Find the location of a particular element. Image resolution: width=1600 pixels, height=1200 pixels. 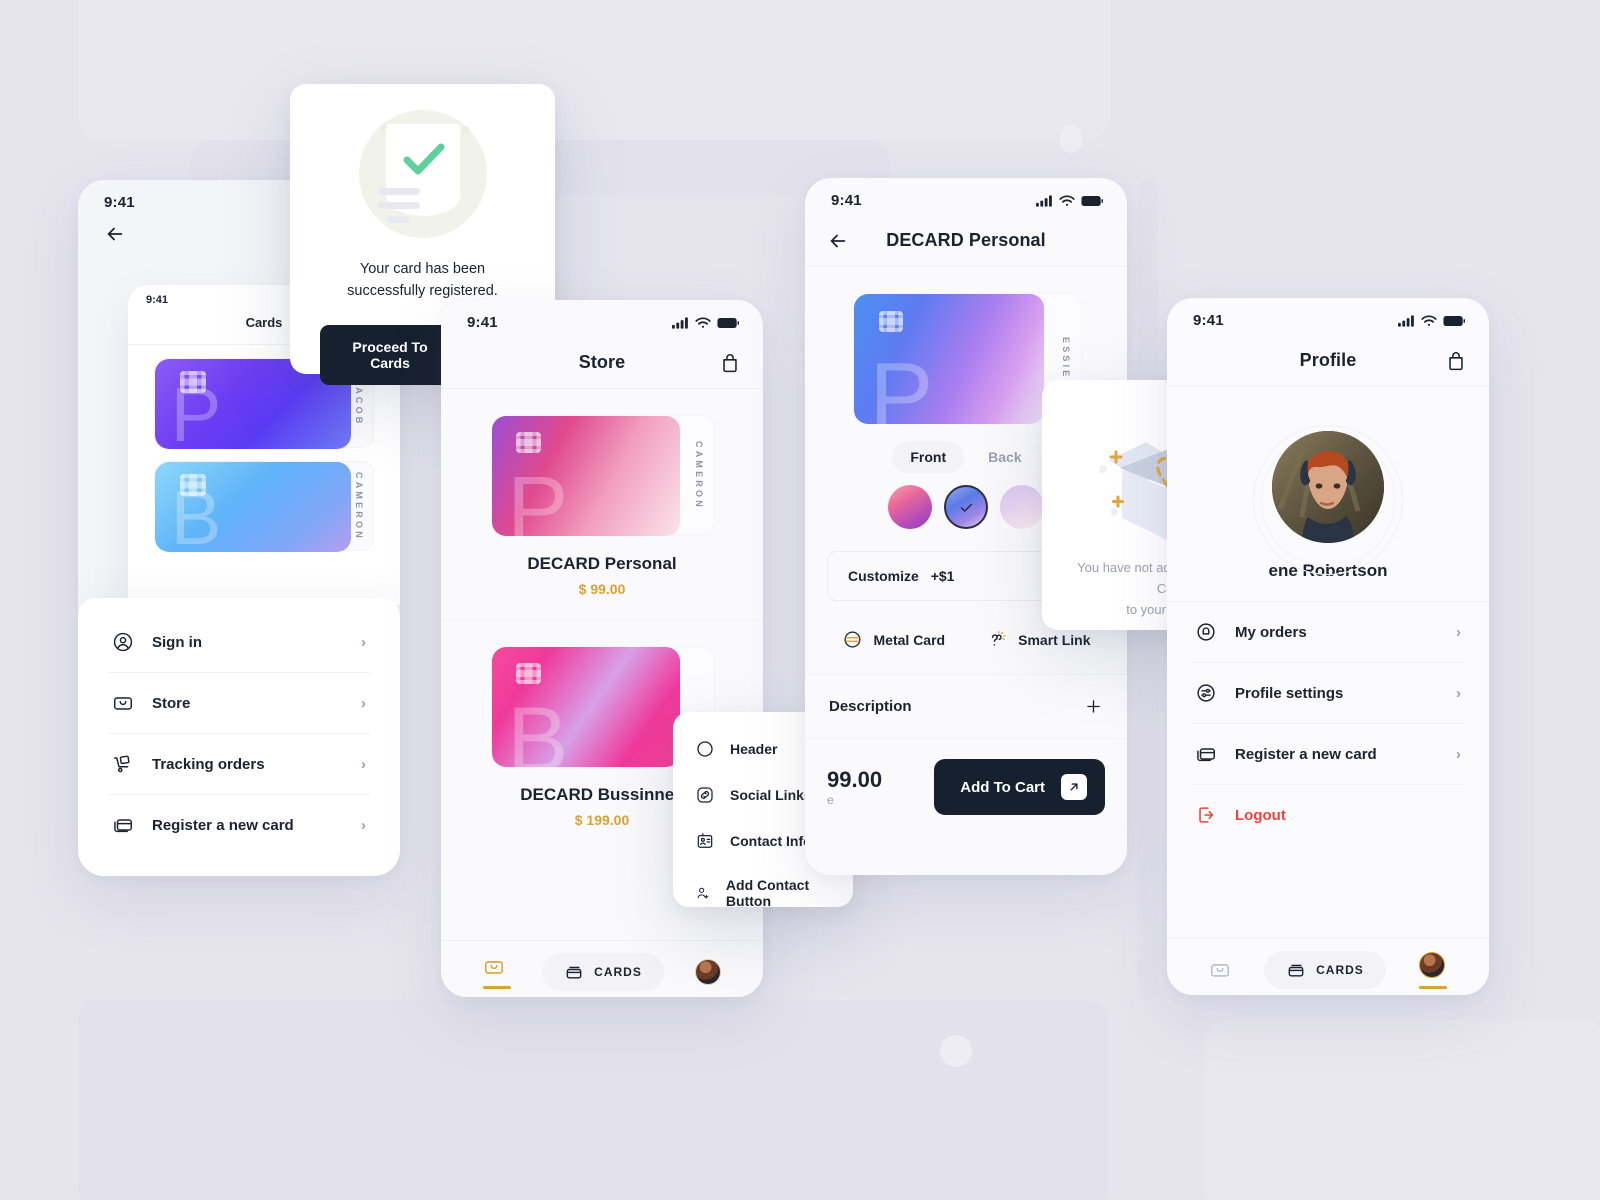

swatch-lilac-pale is located at coordinates (1022, 507).